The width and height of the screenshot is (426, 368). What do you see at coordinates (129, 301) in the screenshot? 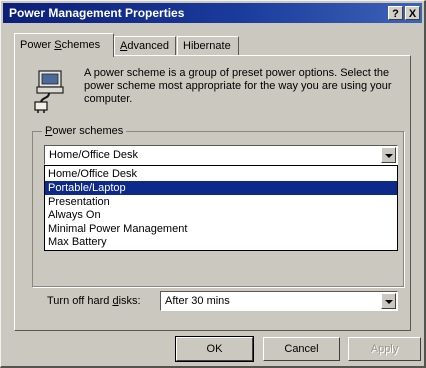
I see `label-rest: isks:` at bounding box center [129, 301].